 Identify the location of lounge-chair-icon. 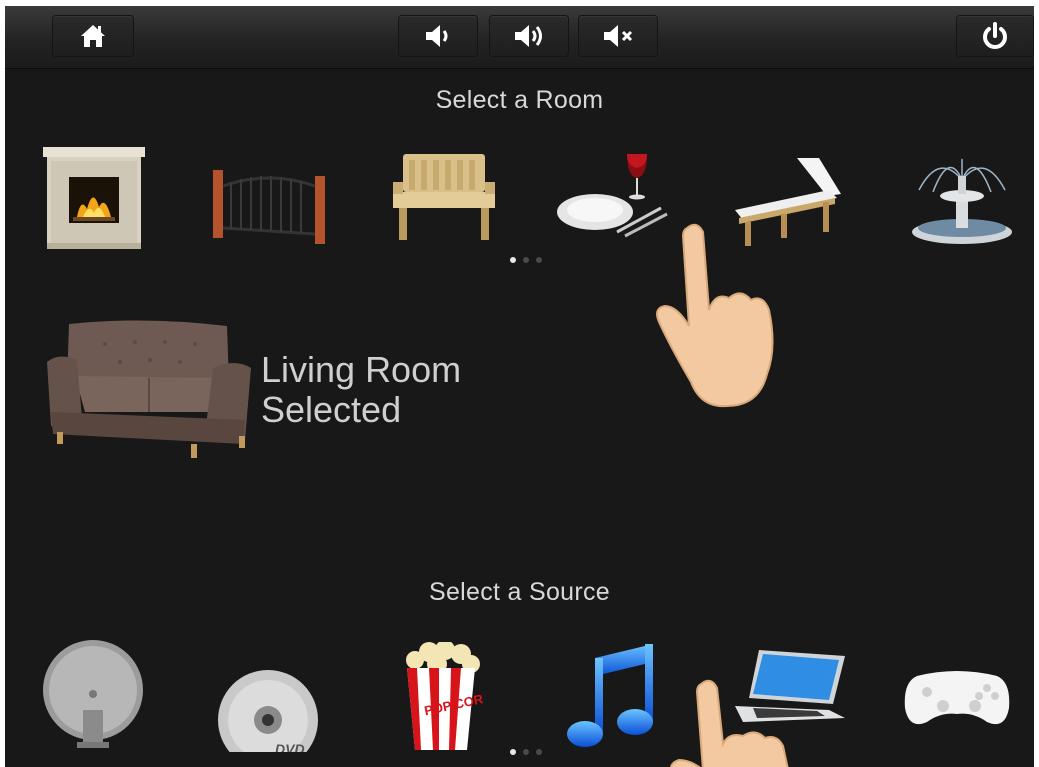
(788, 202).